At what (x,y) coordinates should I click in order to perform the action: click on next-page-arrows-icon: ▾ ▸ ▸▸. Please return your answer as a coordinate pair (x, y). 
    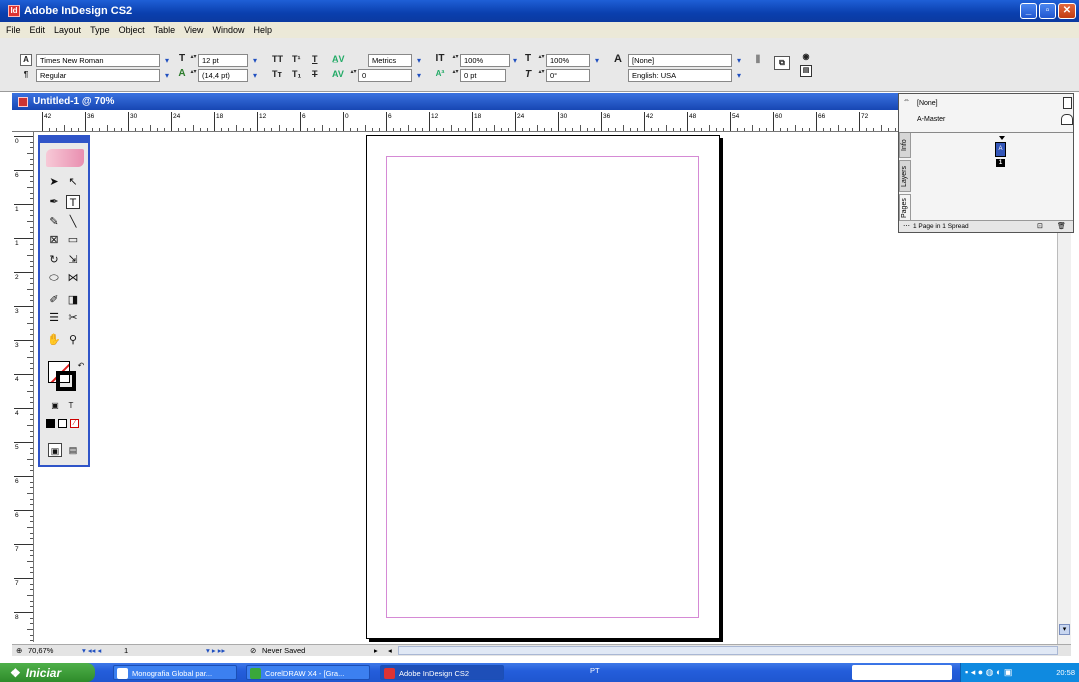
    Looking at the image, I should click on (215, 650).